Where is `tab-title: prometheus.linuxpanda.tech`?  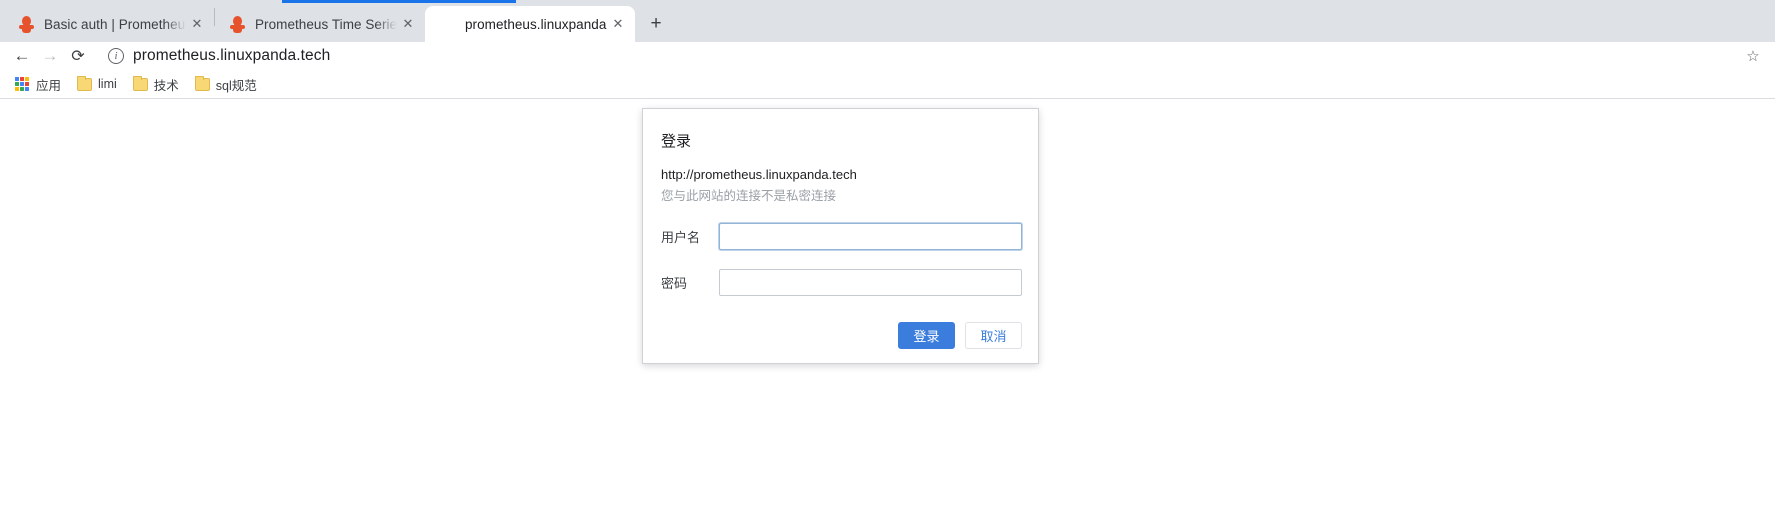
tab-title: prometheus.linuxpanda.tech is located at coordinates (536, 24).